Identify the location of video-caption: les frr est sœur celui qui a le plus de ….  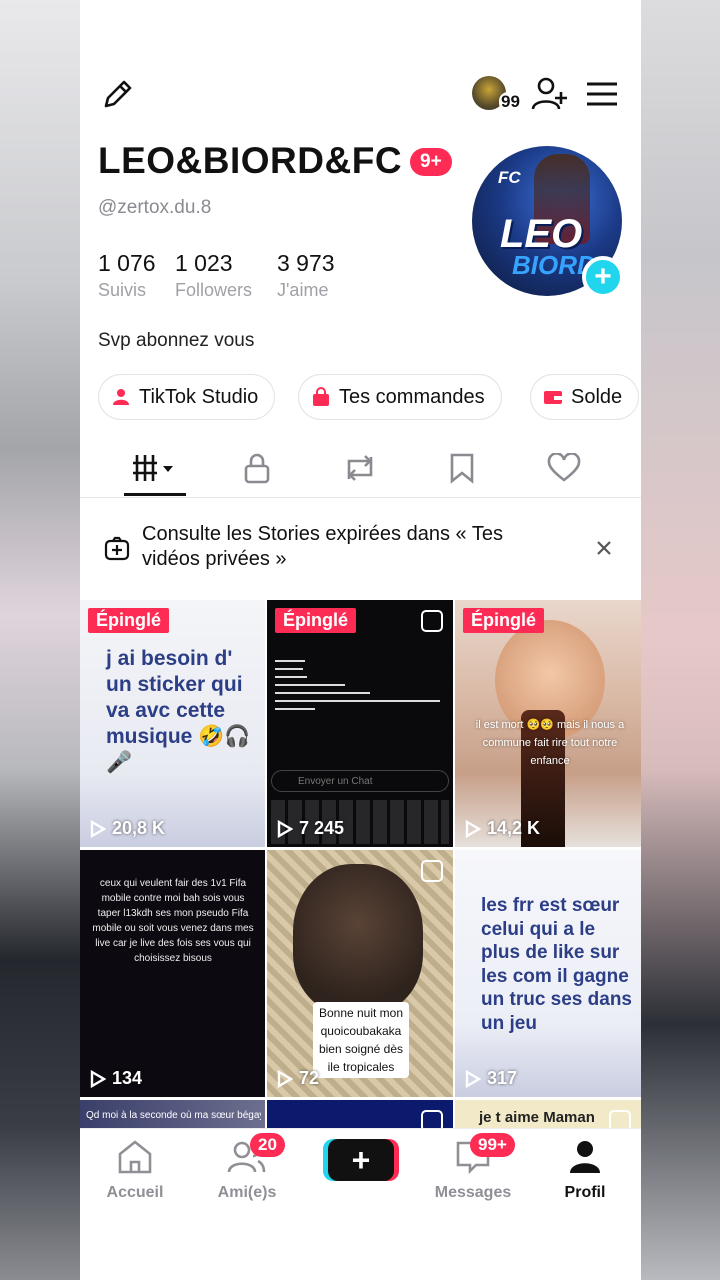
(556, 964).